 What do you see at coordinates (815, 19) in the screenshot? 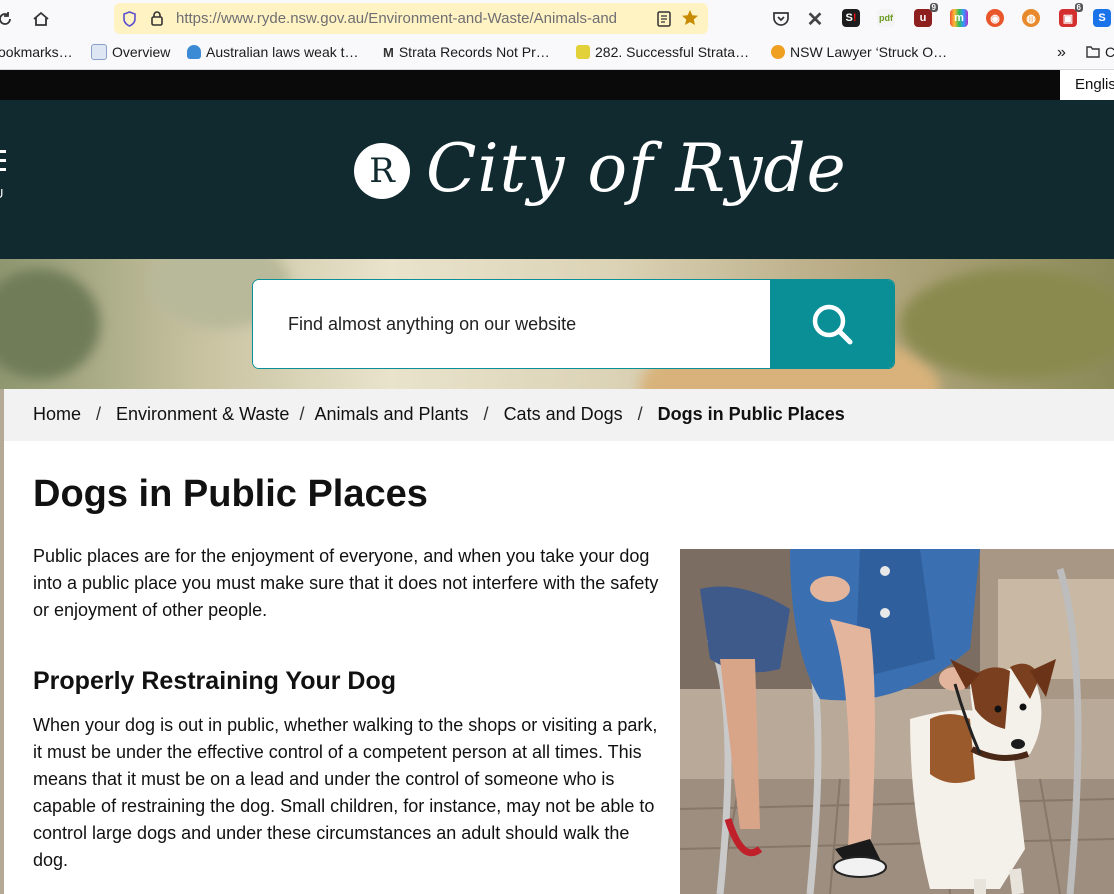
I see `x-extension-icon: ✕` at bounding box center [815, 19].